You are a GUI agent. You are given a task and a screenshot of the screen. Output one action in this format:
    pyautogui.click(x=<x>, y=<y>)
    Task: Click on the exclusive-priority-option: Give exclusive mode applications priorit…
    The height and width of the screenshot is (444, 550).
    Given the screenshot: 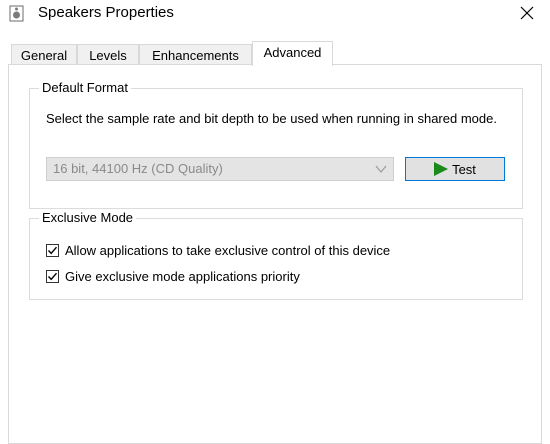 What is the action you would take?
    pyautogui.click(x=173, y=276)
    